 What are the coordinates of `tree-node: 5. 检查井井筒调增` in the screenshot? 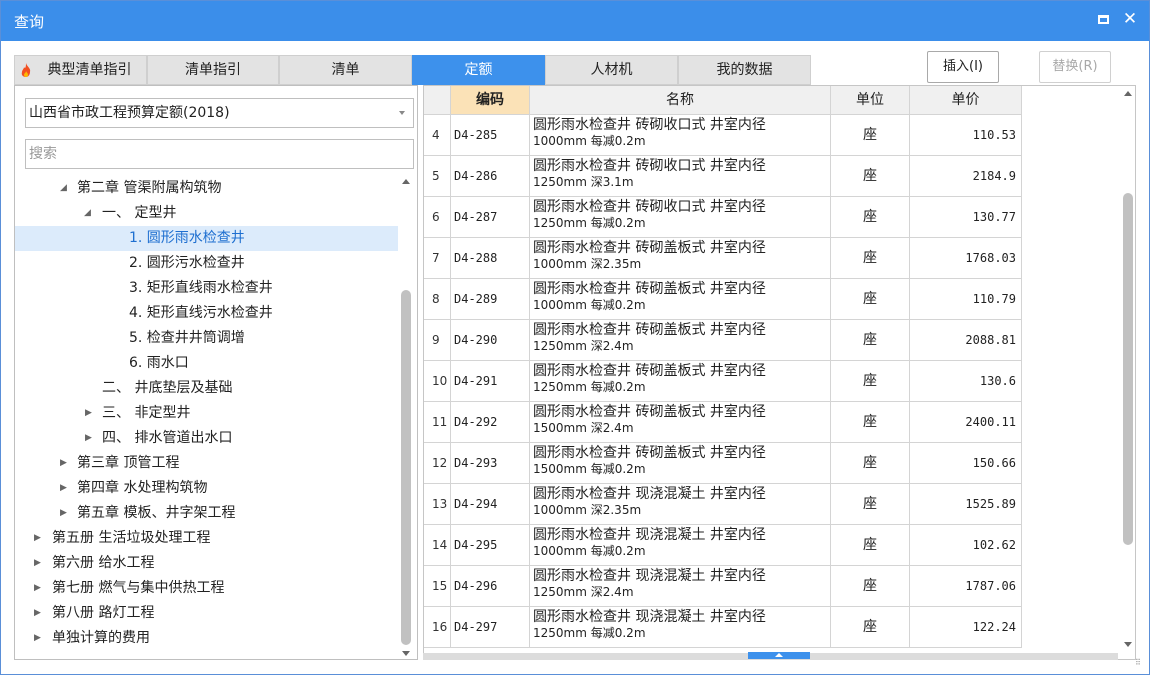 It's located at (206, 338).